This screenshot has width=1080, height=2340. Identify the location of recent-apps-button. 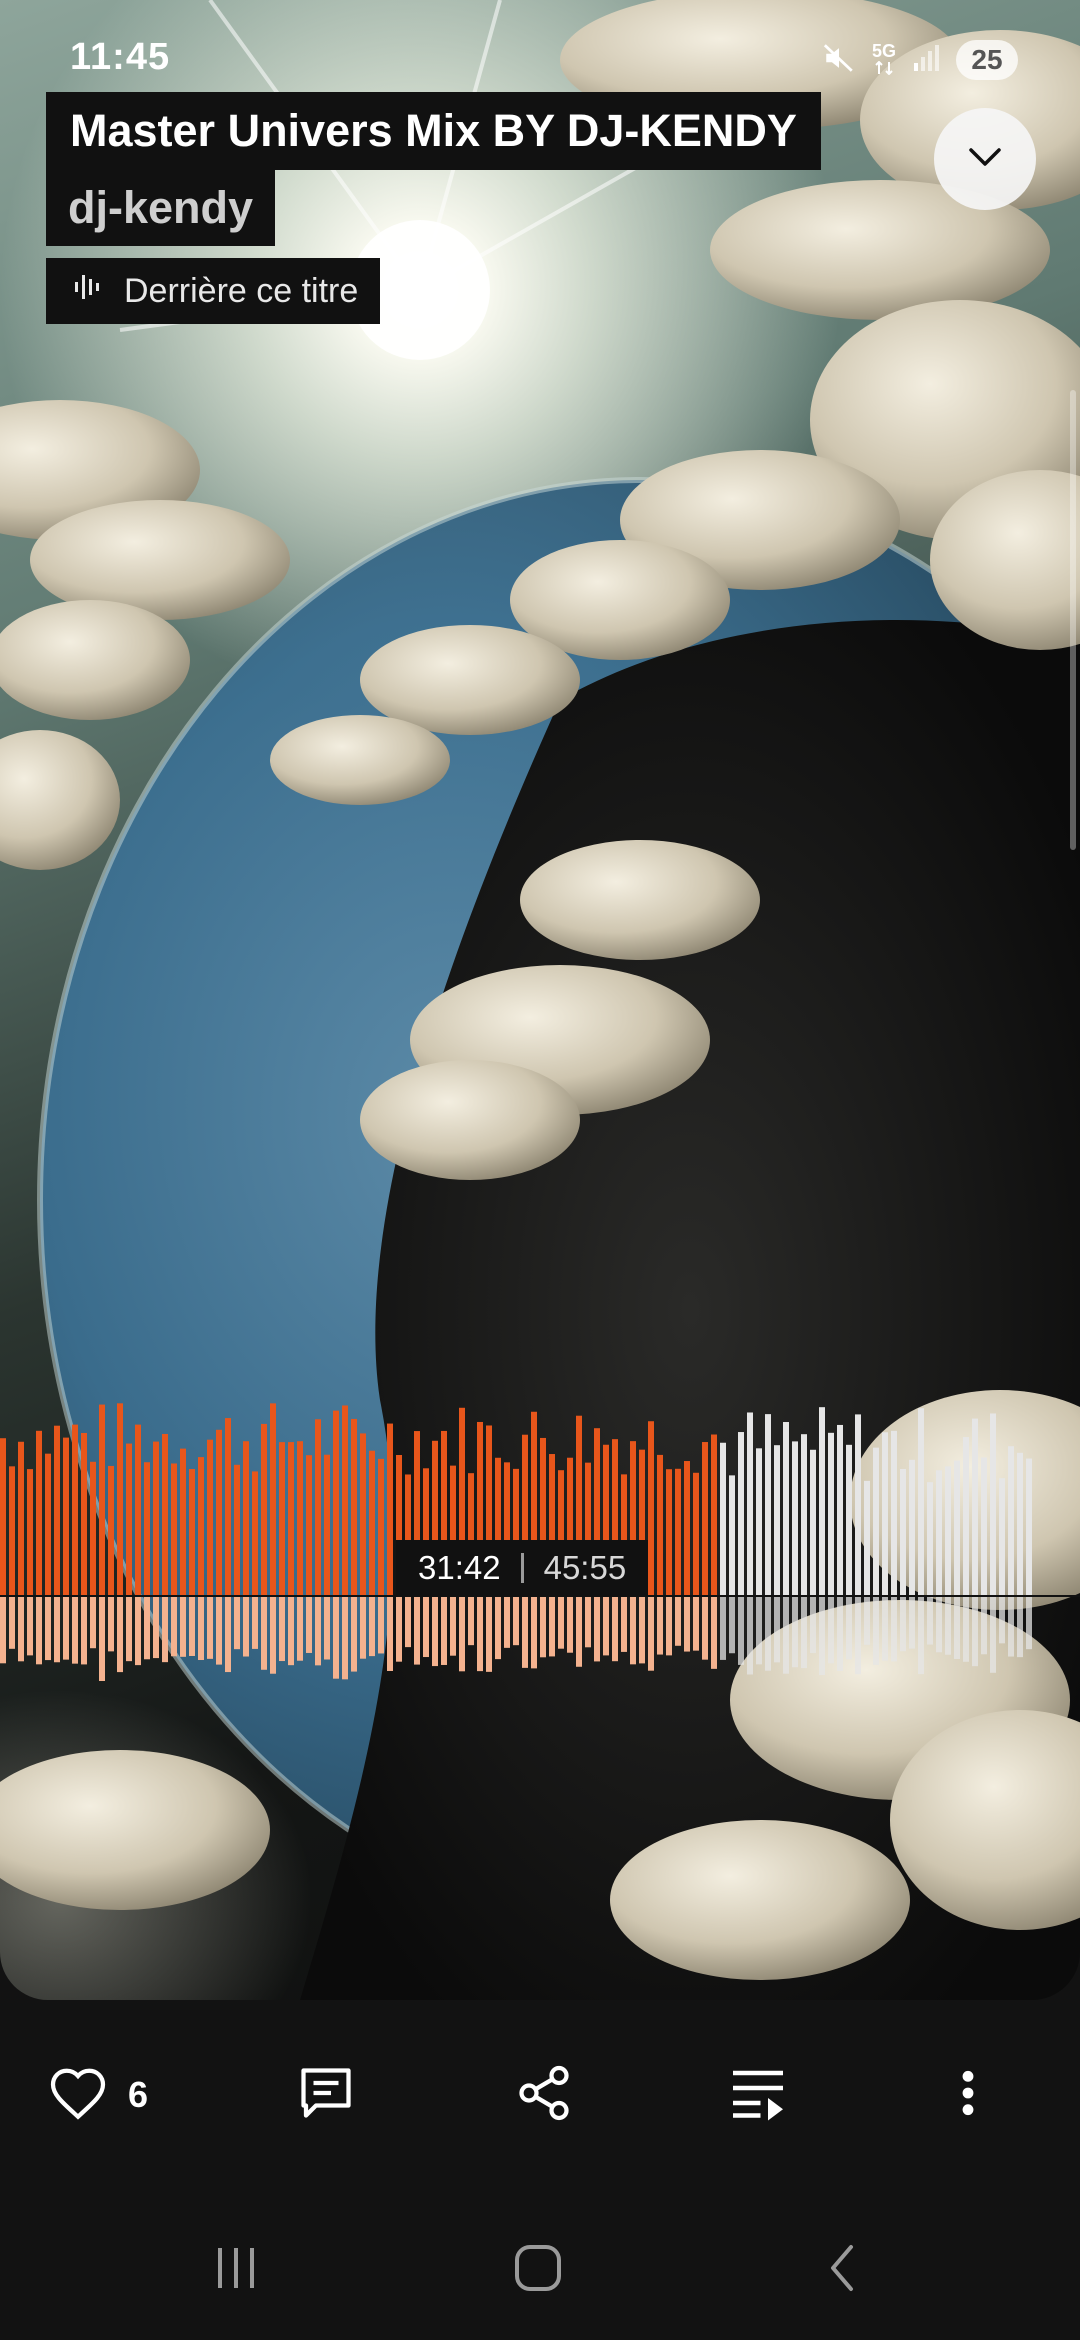
(236, 2270).